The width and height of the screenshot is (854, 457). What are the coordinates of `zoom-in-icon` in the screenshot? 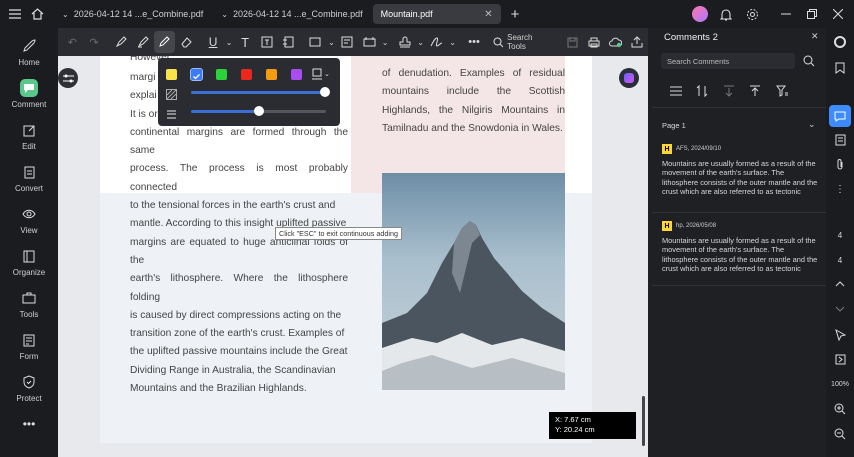 It's located at (840, 409).